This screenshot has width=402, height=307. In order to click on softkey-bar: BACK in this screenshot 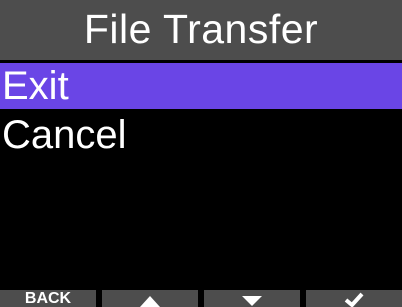, I will do `click(201, 298)`.